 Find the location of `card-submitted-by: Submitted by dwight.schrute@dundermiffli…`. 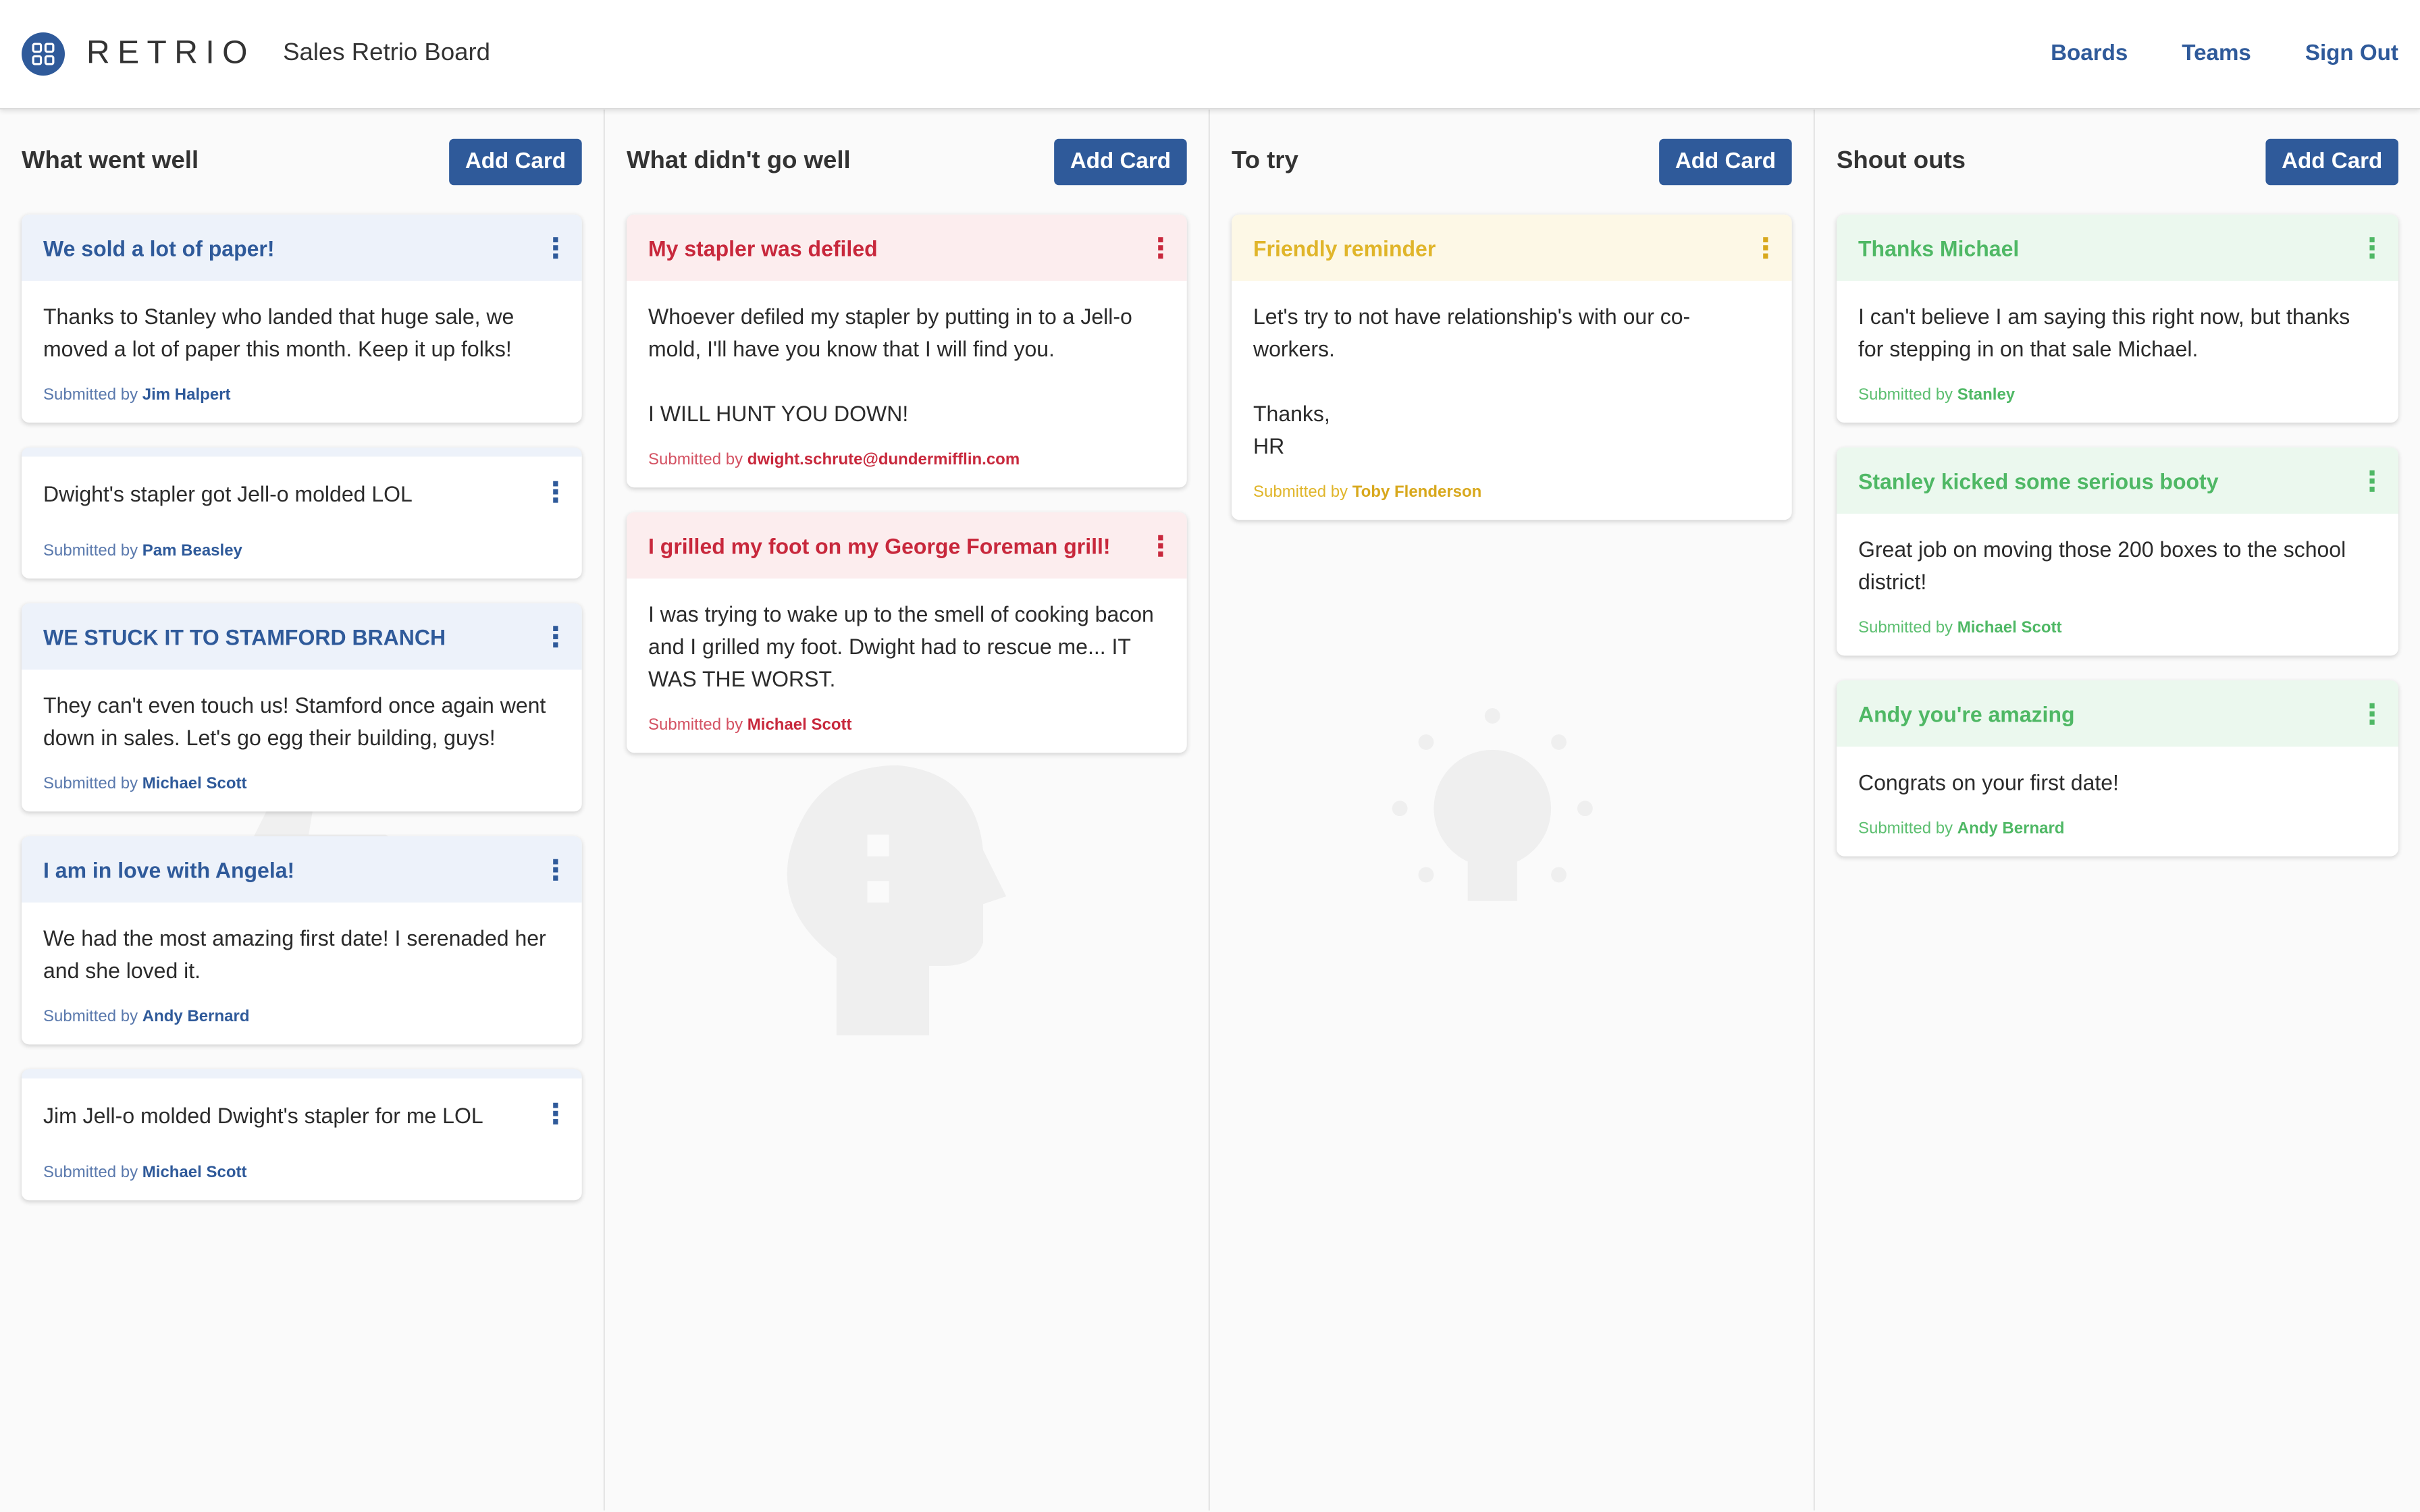

card-submitted-by: Submitted by dwight.schrute@dundermiffli… is located at coordinates (907, 459).